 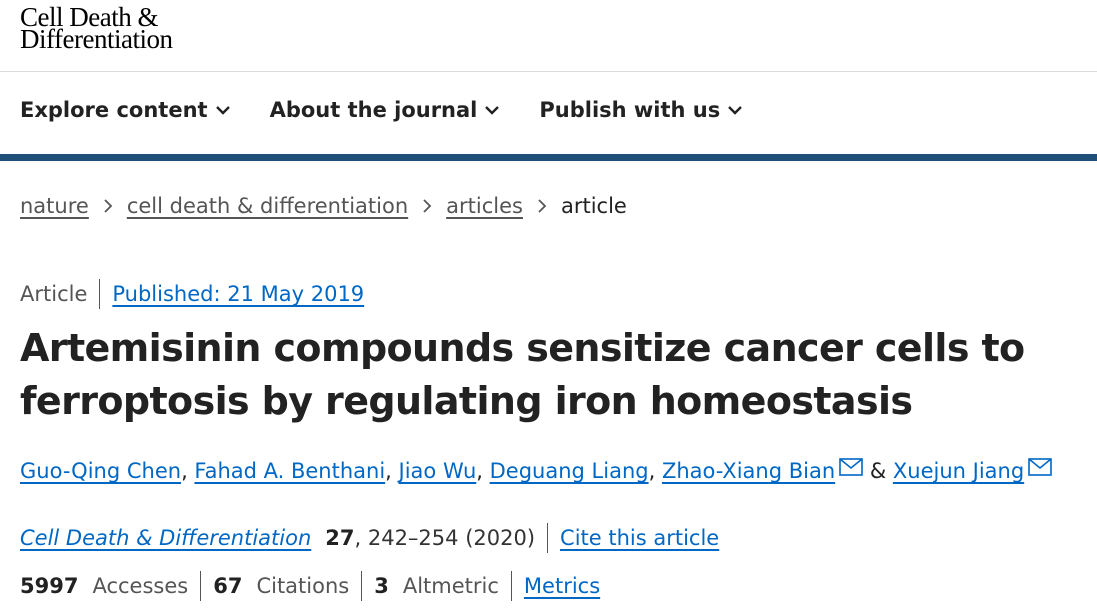 I want to click on altmetric-score: 3, so click(x=381, y=586).